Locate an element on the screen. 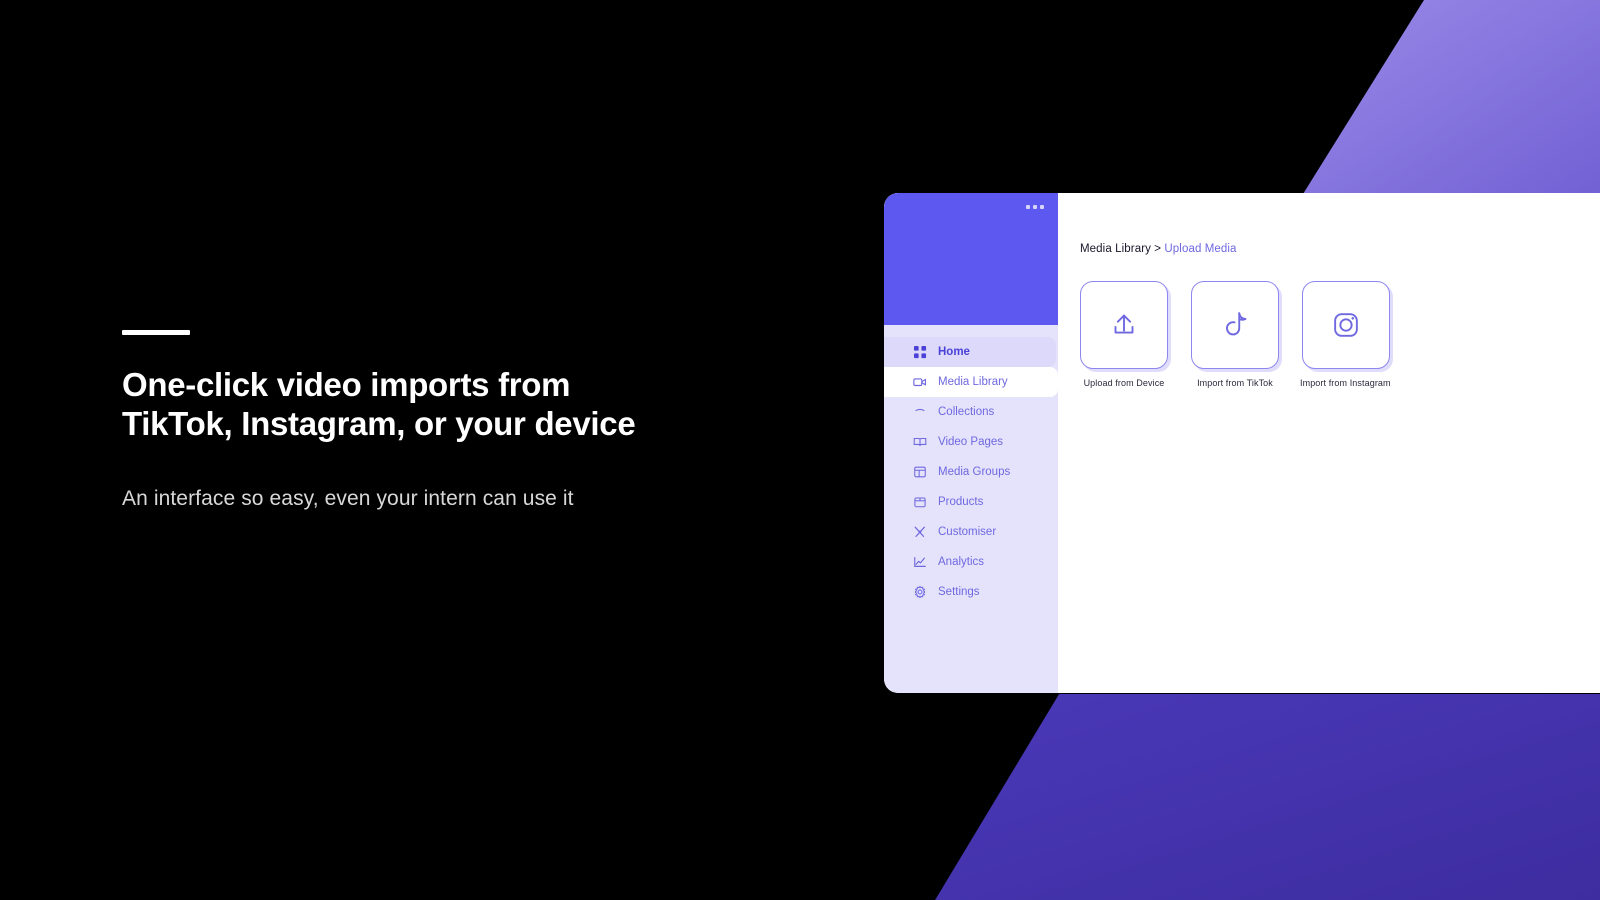  import-from-instagram-button is located at coordinates (1346, 325).